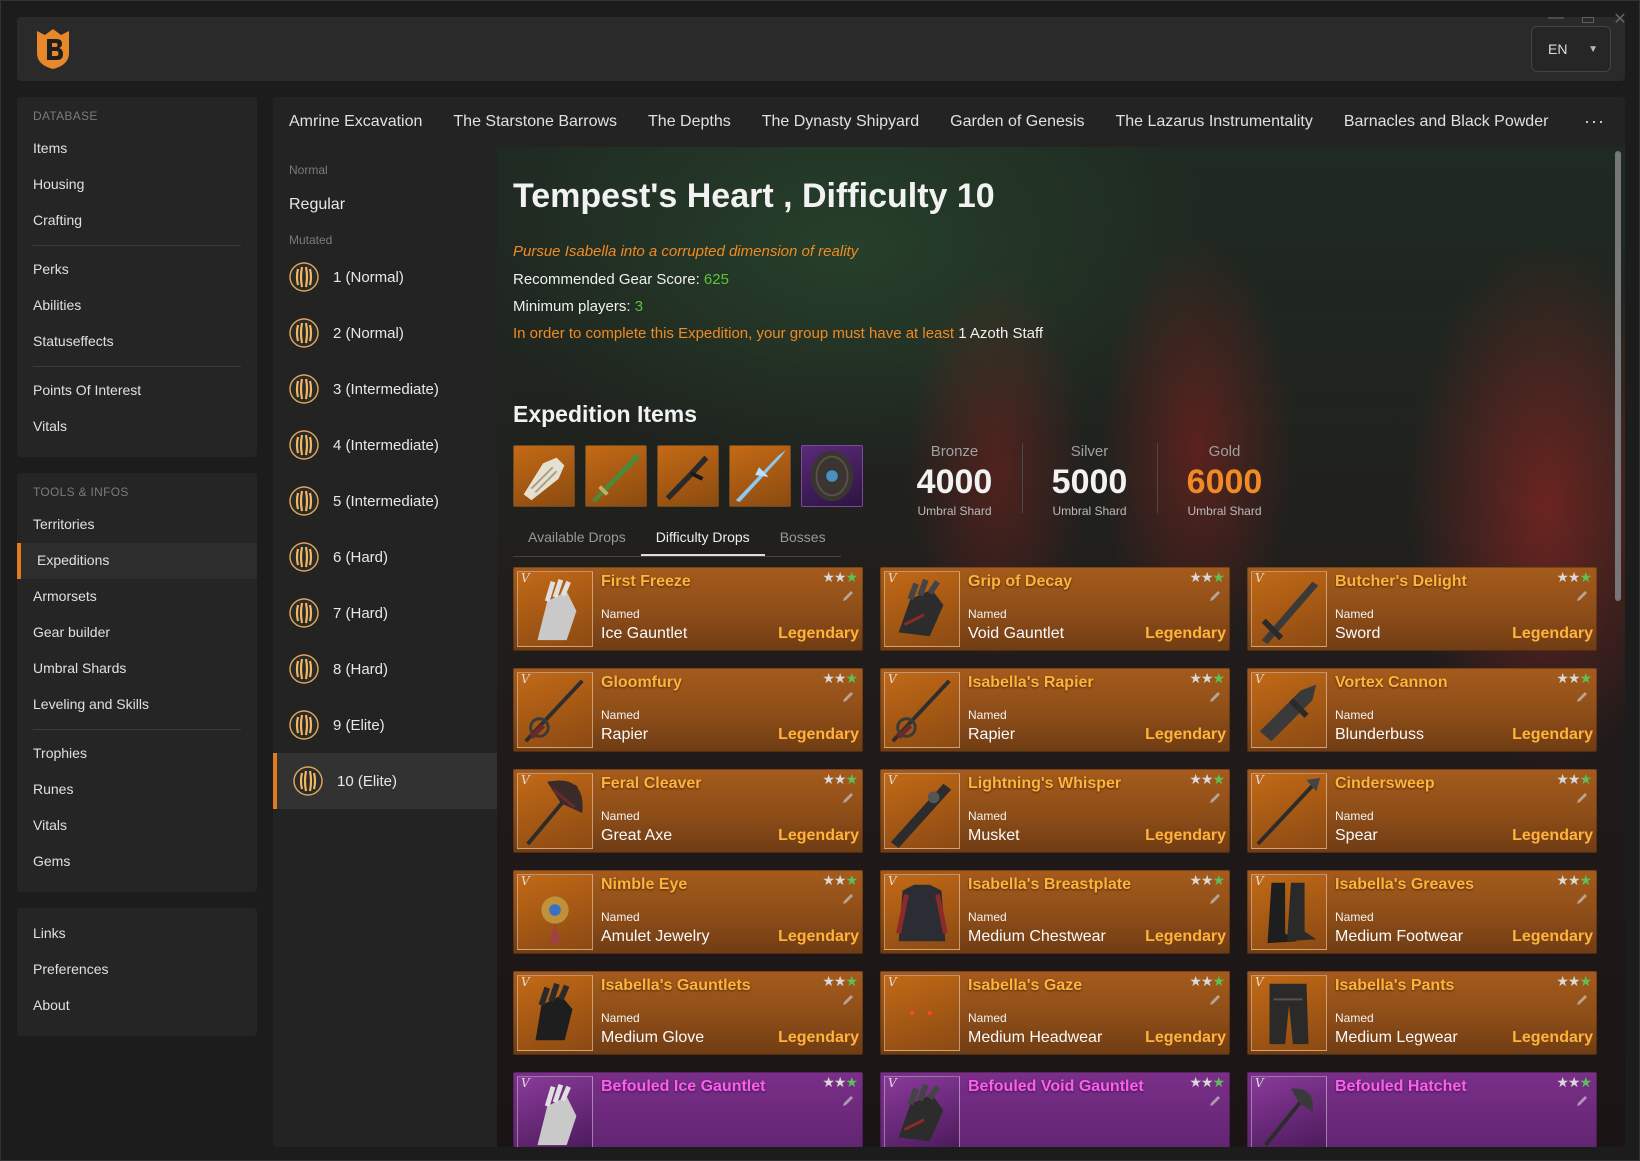 This screenshot has width=1640, height=1161. Describe the element at coordinates (1446, 122) in the screenshot. I see `tab-barnacles-black-powder: Barnacles and Black Powder` at that location.